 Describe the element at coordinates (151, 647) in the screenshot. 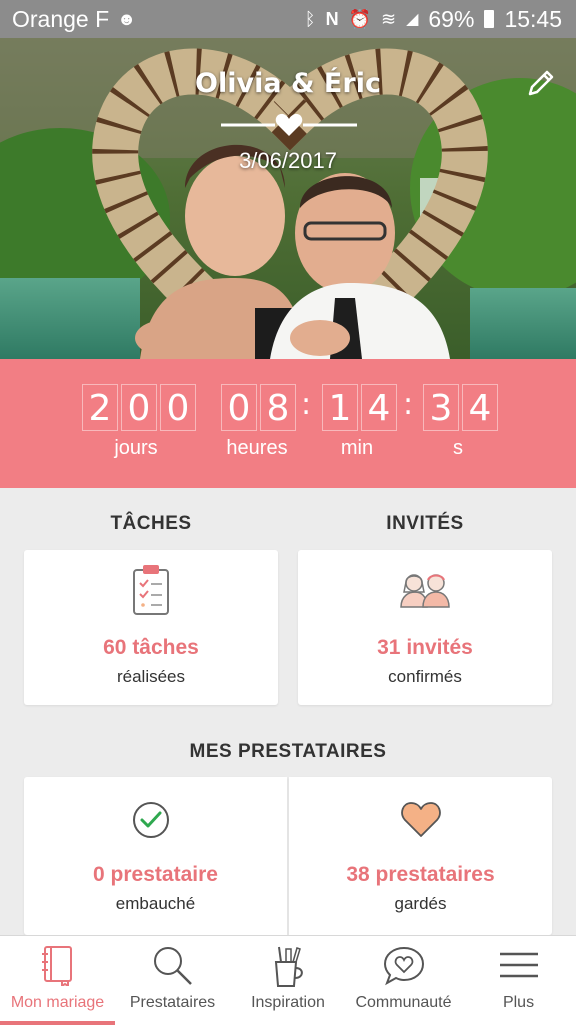

I see `tasks-count: 60 tâches` at that location.